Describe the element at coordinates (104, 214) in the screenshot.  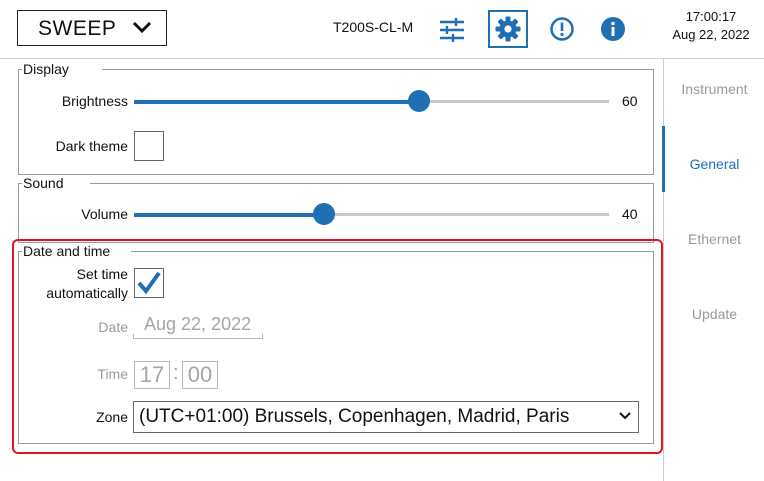
I see `volume-label: Volume` at that location.